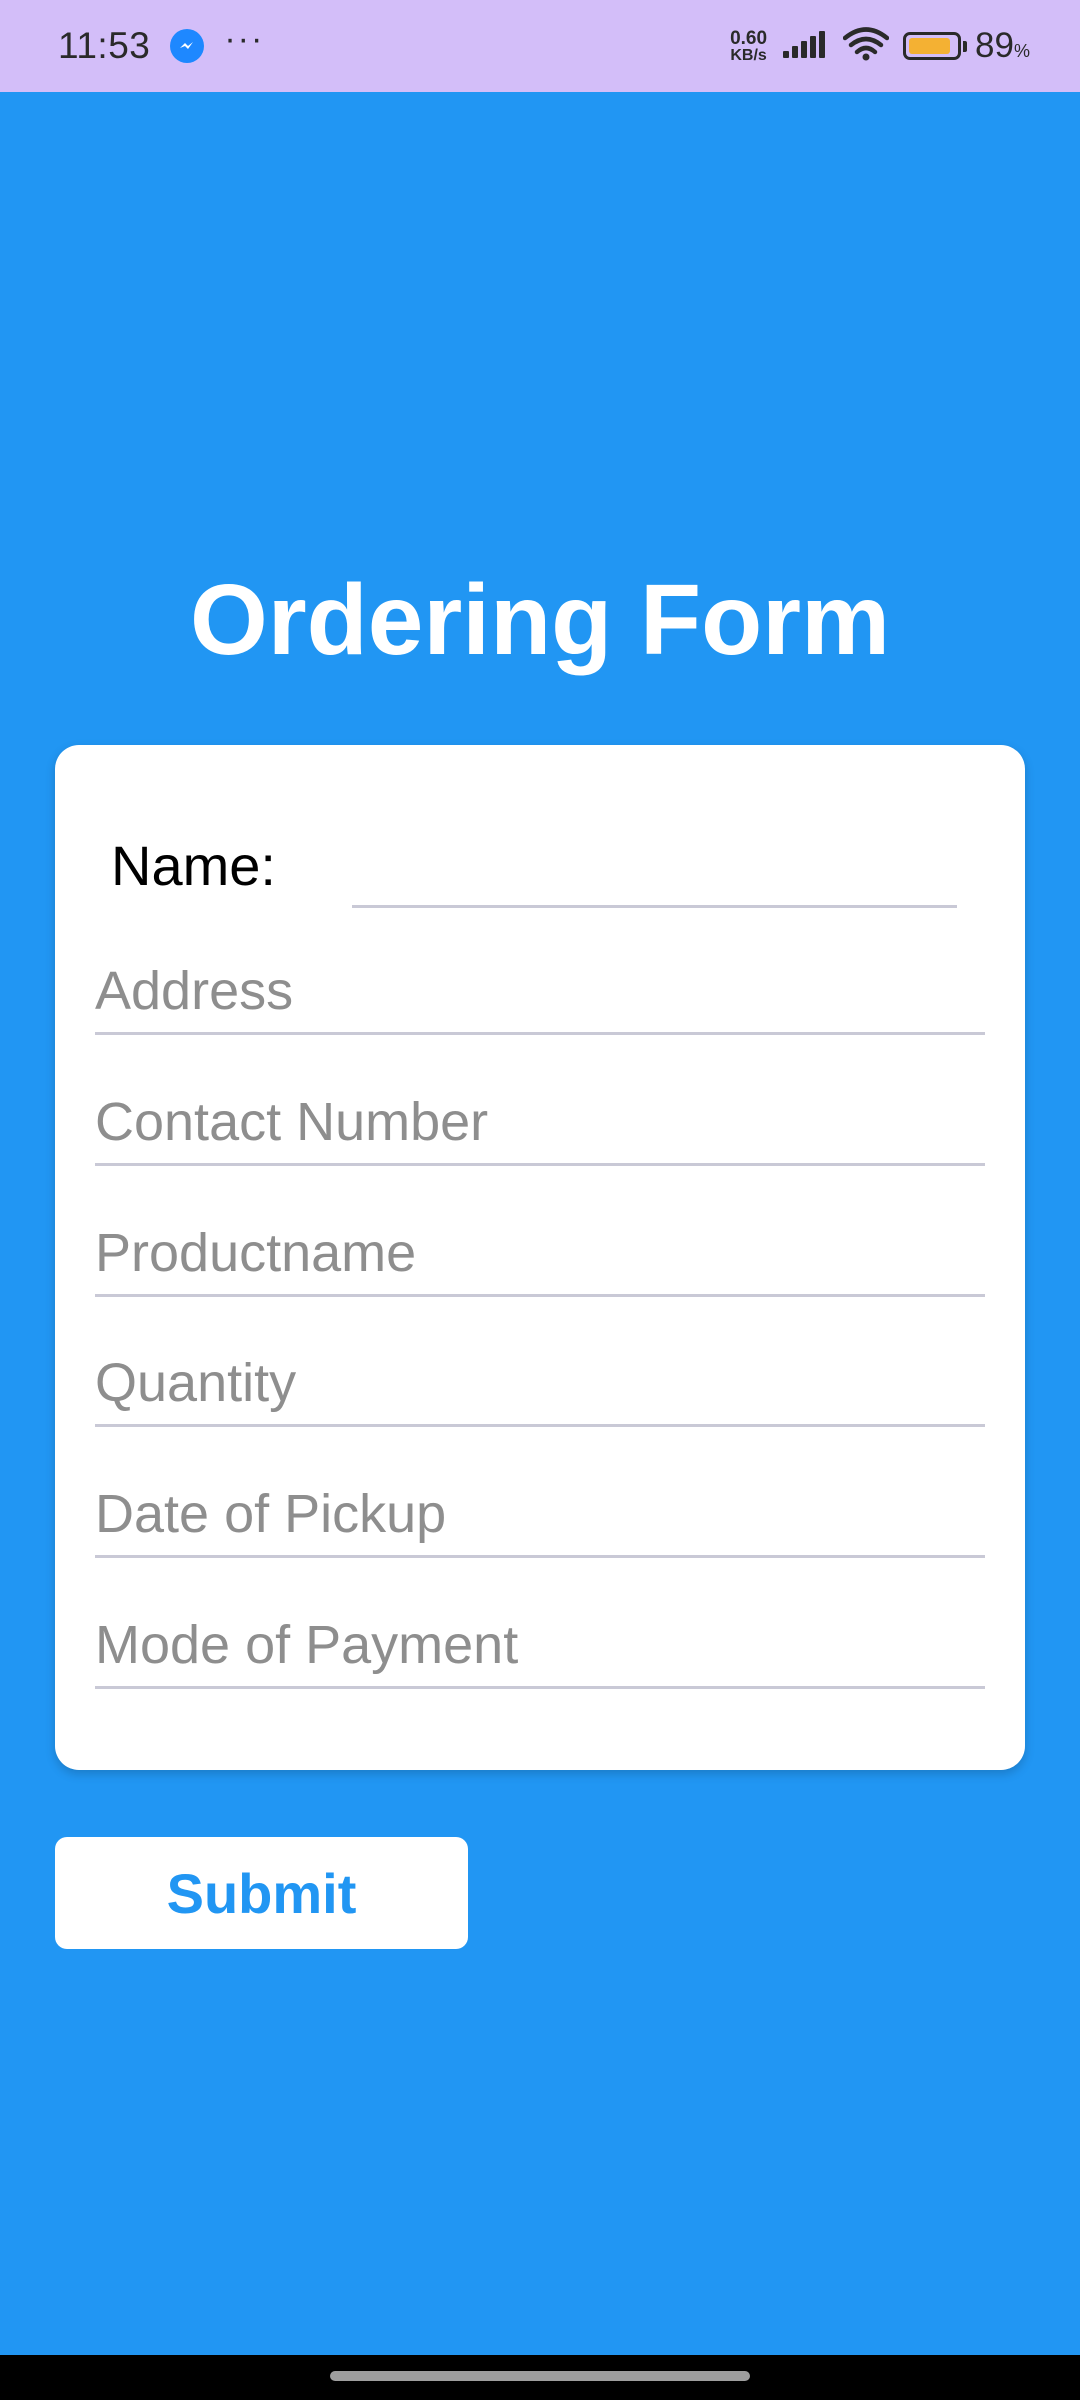 The width and height of the screenshot is (1080, 2400). What do you see at coordinates (187, 46) in the screenshot?
I see `messenger-icon` at bounding box center [187, 46].